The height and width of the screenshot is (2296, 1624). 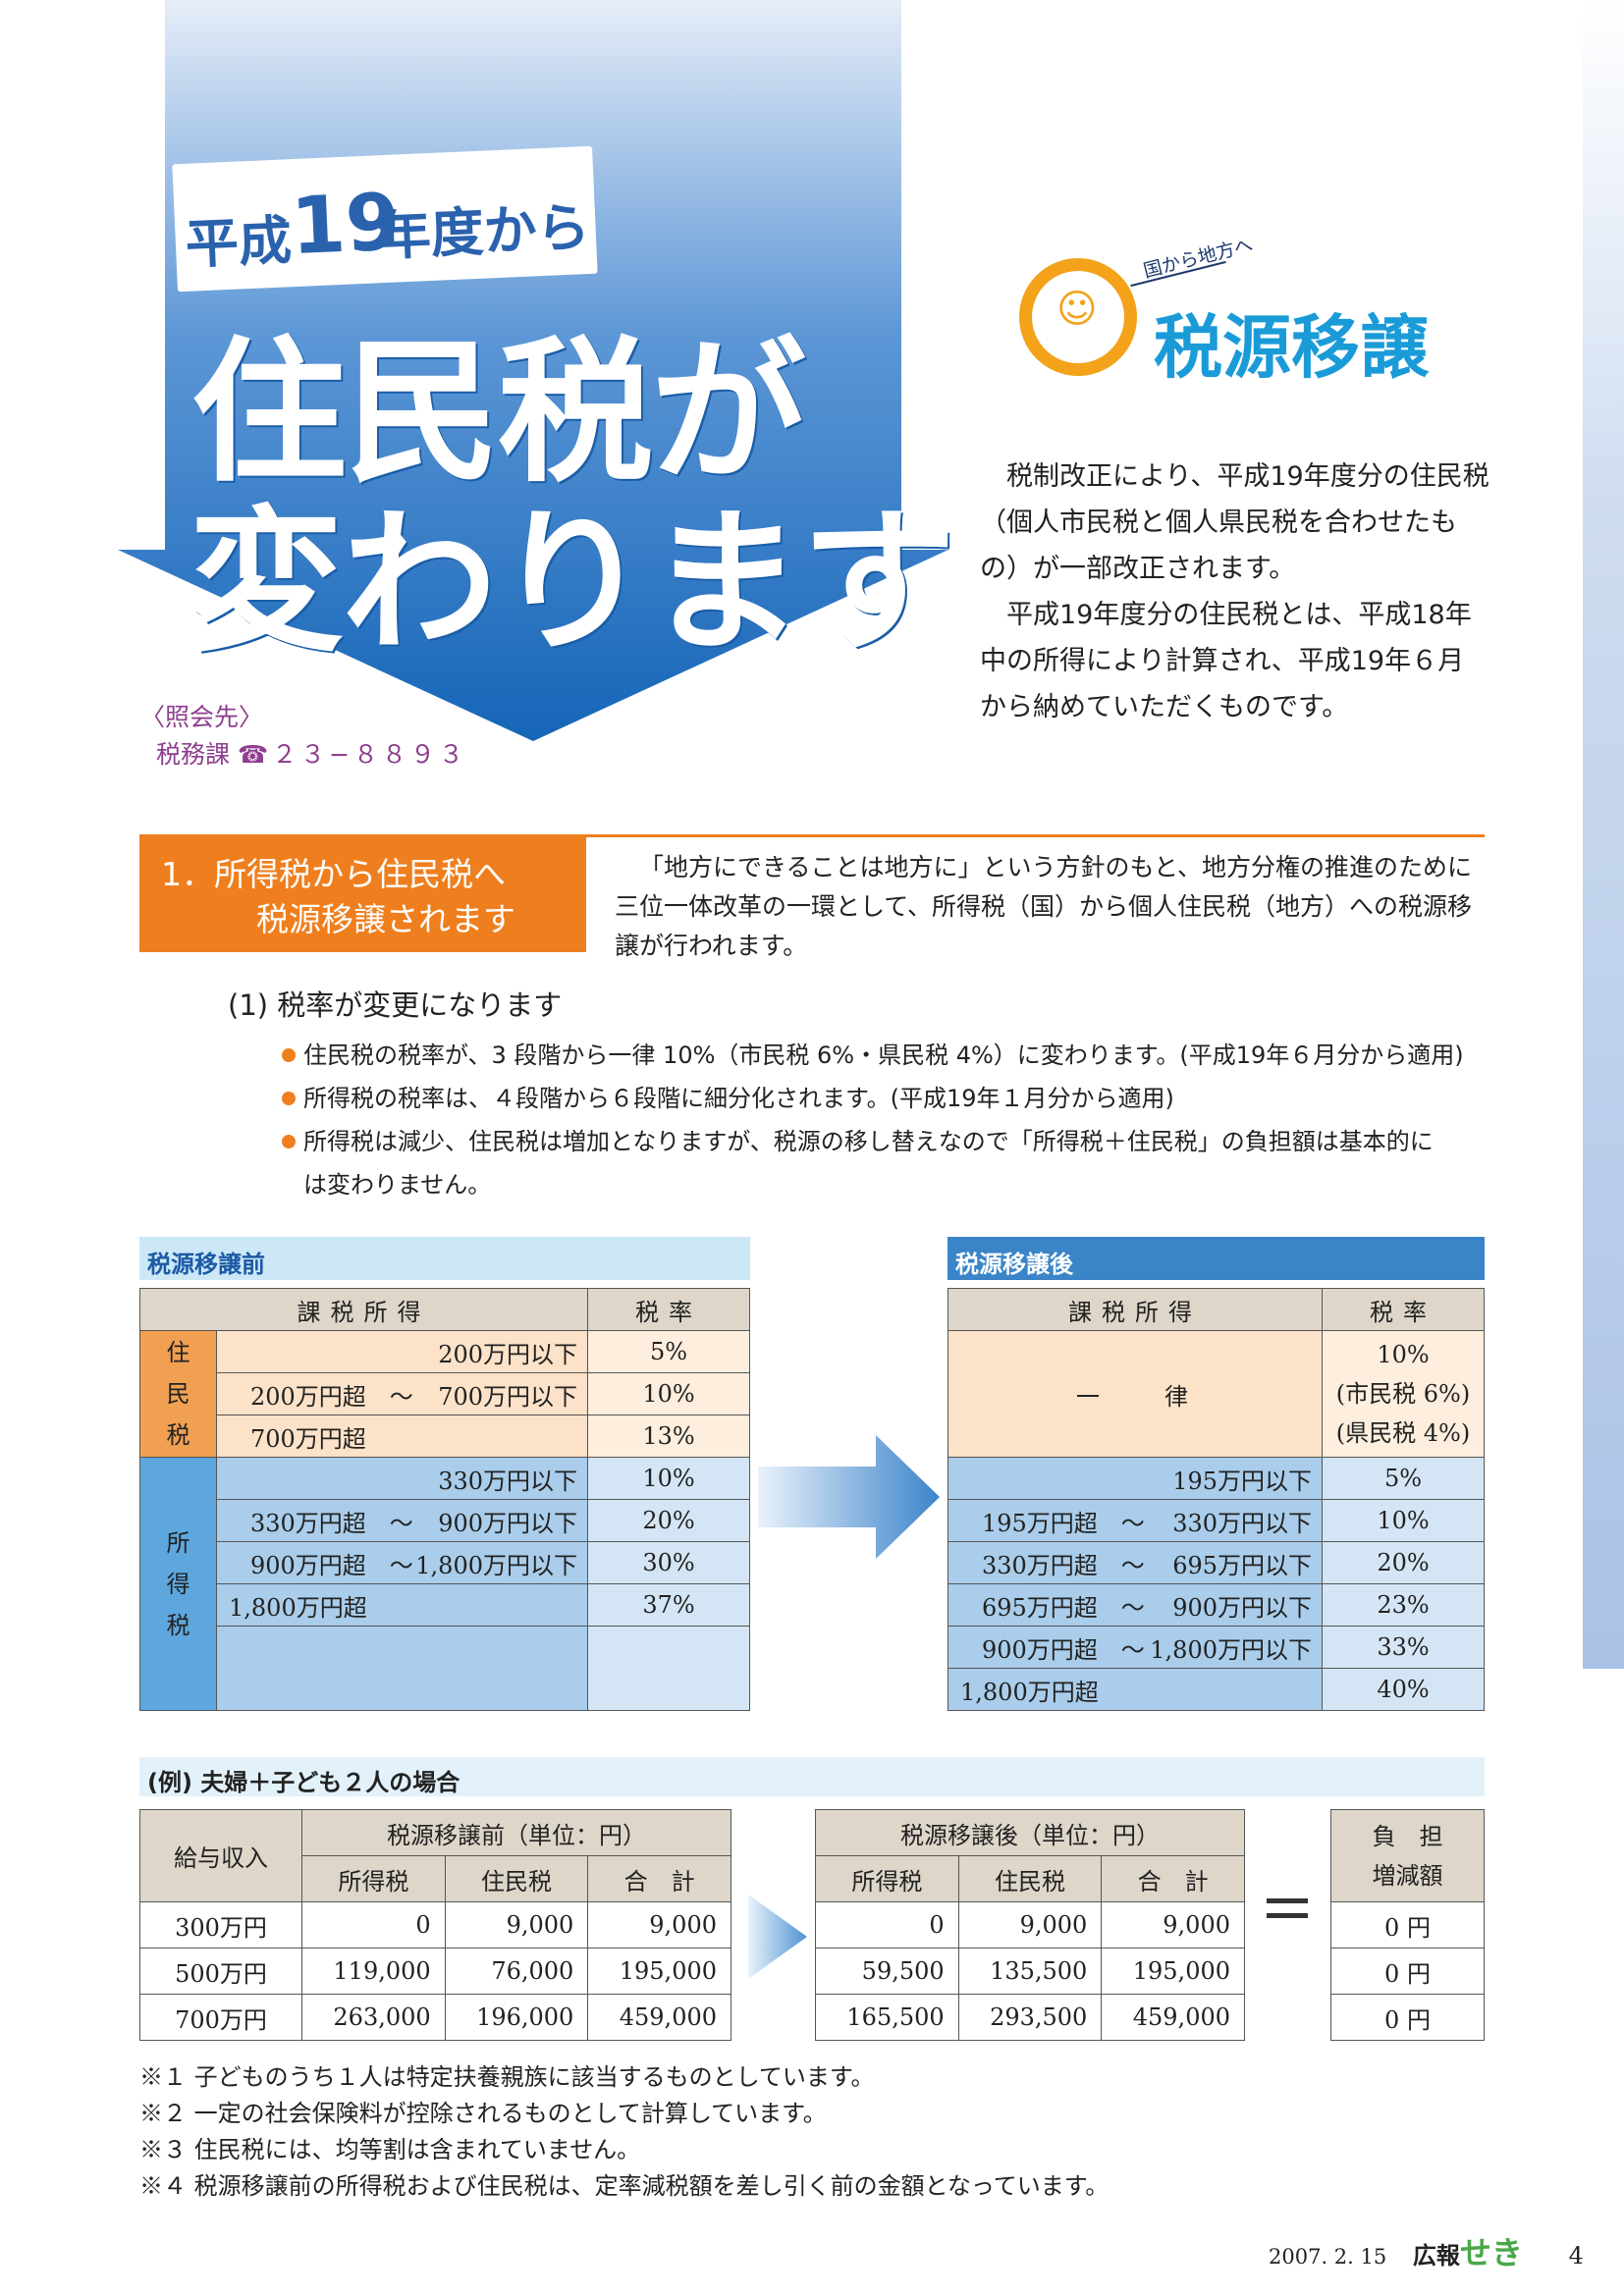 What do you see at coordinates (1135, 1605) in the screenshot?
I see `table-cell: 695万円超 ～ 900万円以下` at bounding box center [1135, 1605].